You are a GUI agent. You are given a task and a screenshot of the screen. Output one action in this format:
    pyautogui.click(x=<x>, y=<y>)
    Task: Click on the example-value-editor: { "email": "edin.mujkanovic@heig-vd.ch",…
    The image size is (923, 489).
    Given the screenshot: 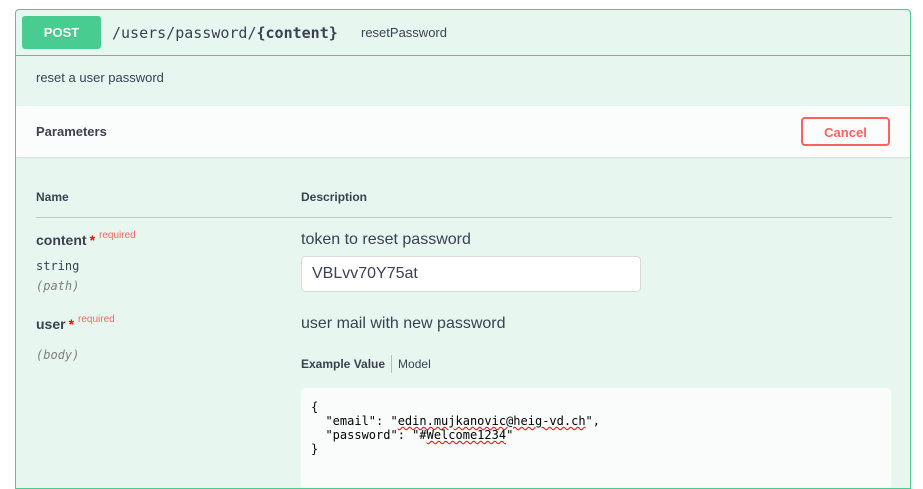 What is the action you would take?
    pyautogui.click(x=596, y=438)
    